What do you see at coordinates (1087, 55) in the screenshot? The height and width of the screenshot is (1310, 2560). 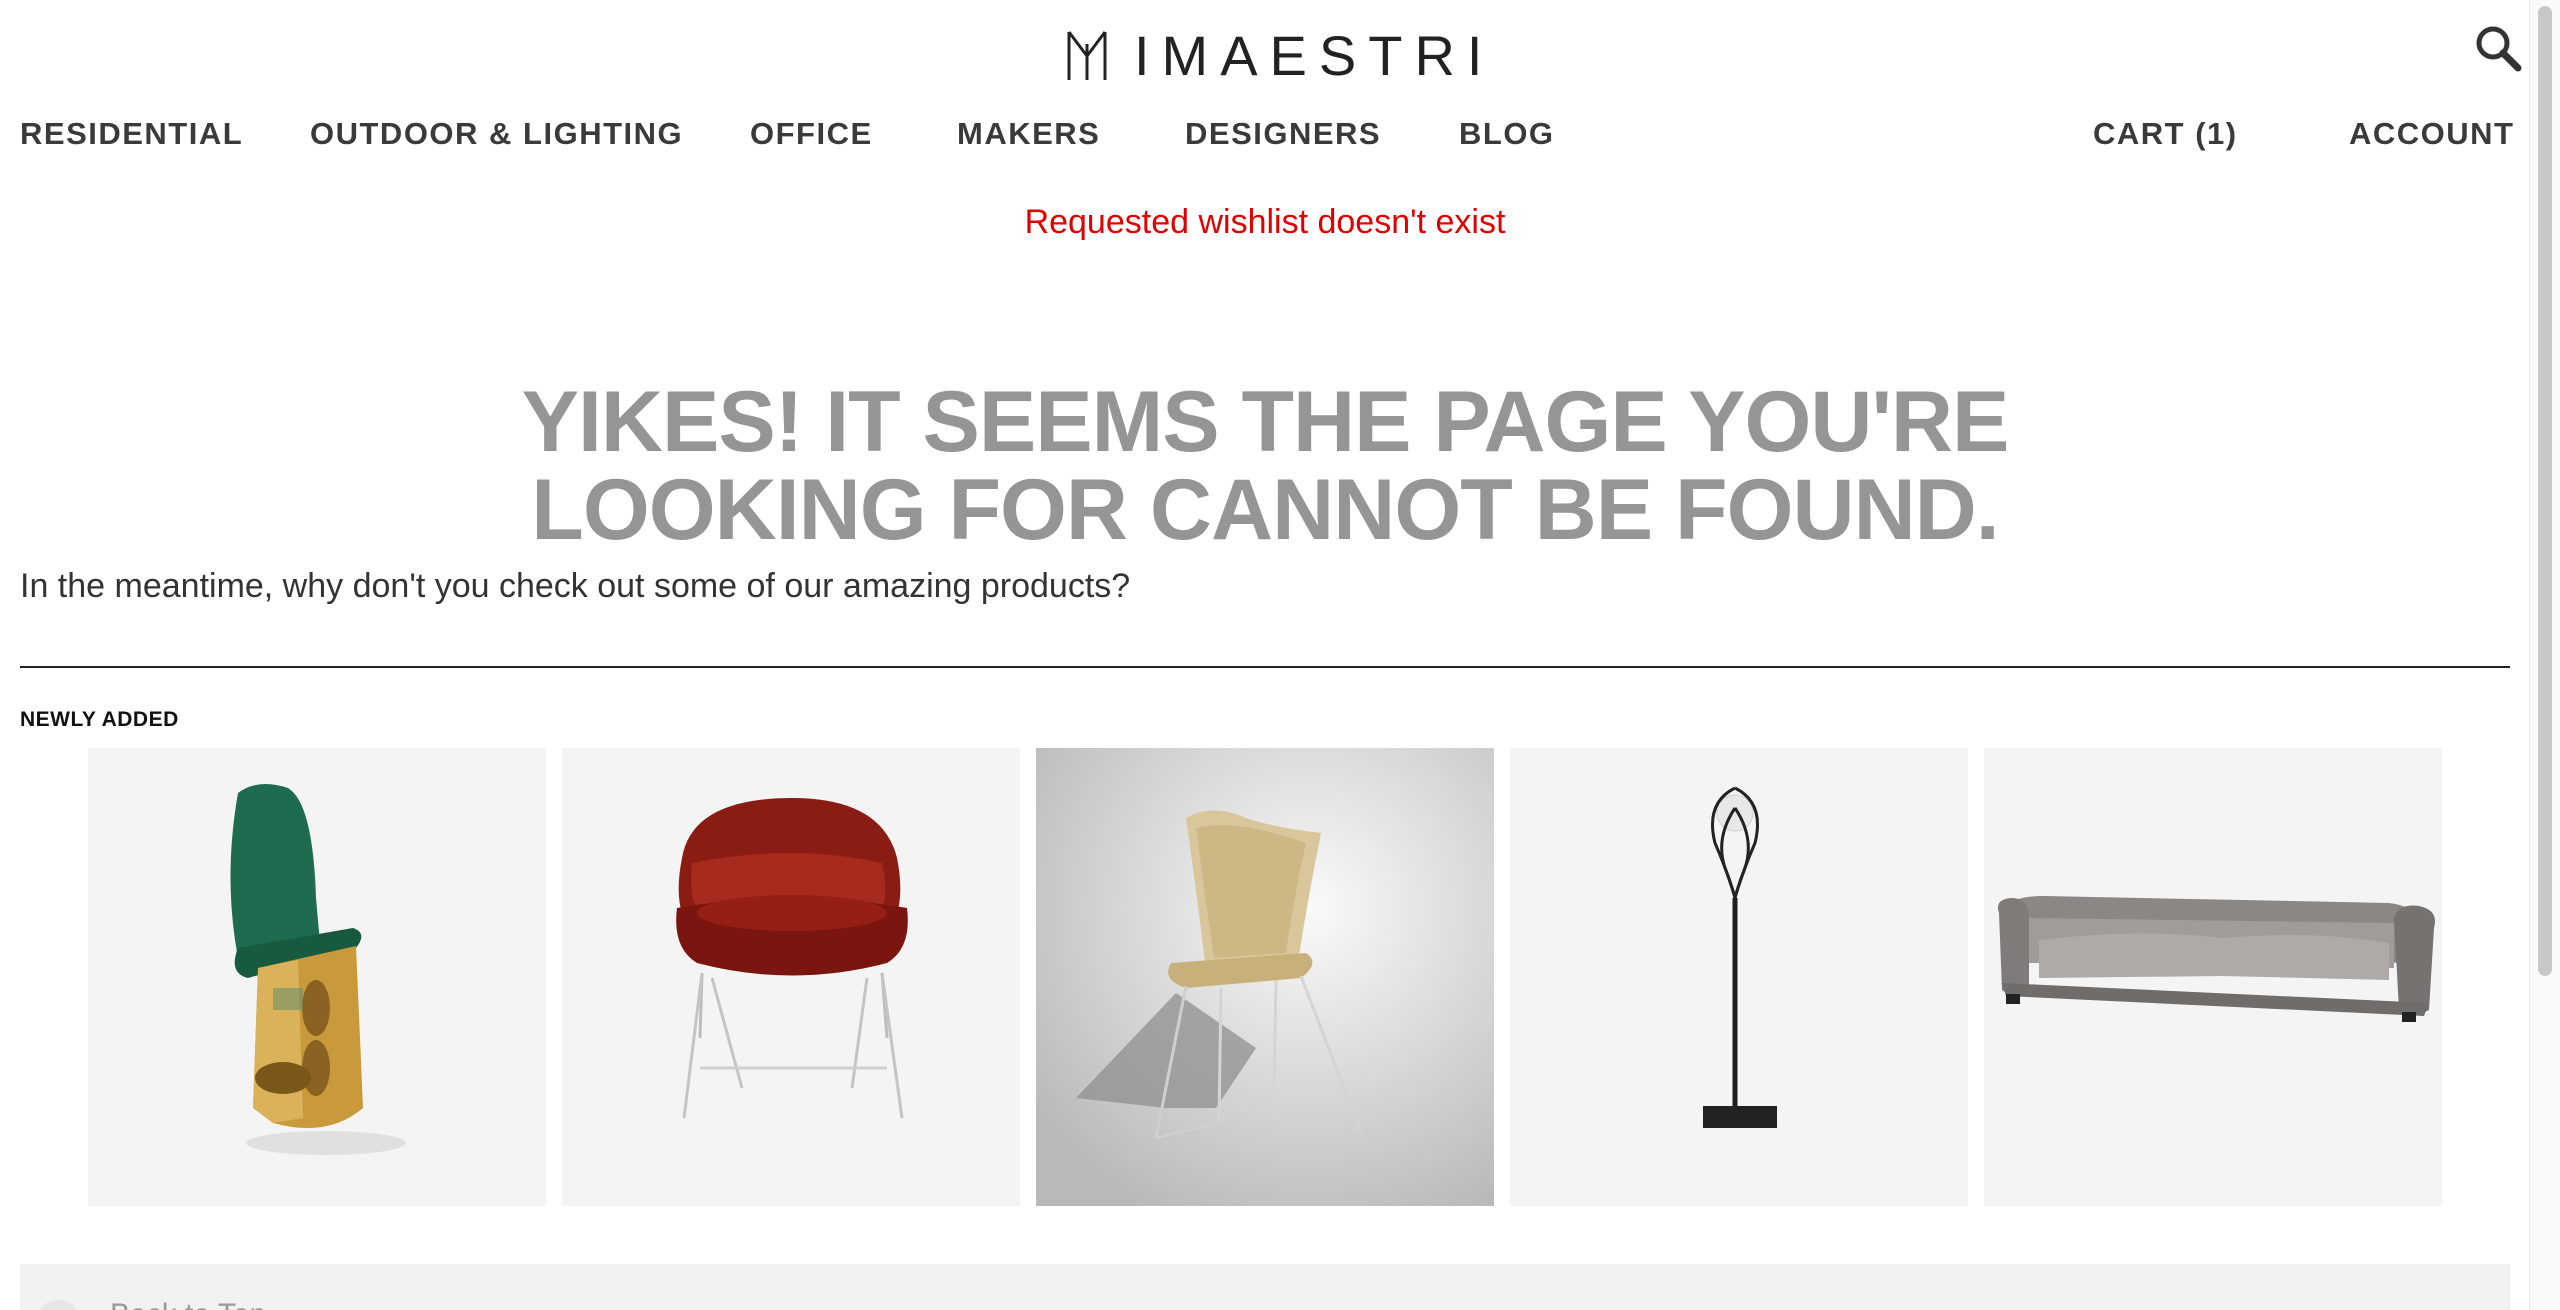 I see `logo-mark-icon` at bounding box center [1087, 55].